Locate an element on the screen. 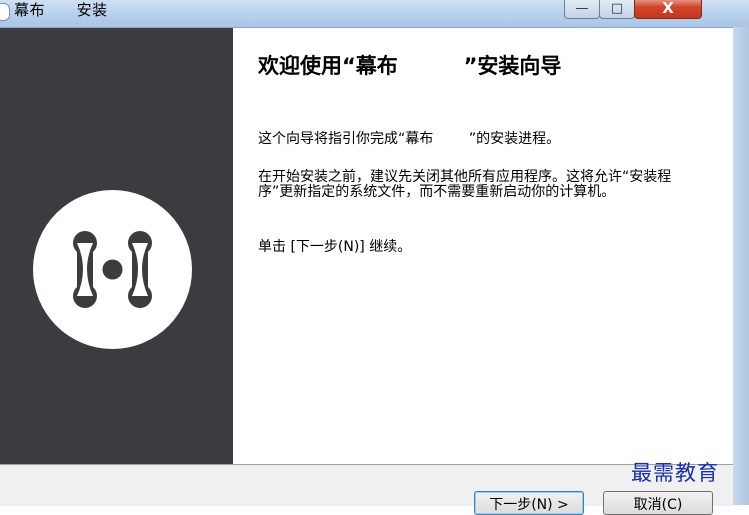 The height and width of the screenshot is (515, 749). continue-hint: 单击 [下一步(N)] 继续。 is located at coordinates (335, 247).